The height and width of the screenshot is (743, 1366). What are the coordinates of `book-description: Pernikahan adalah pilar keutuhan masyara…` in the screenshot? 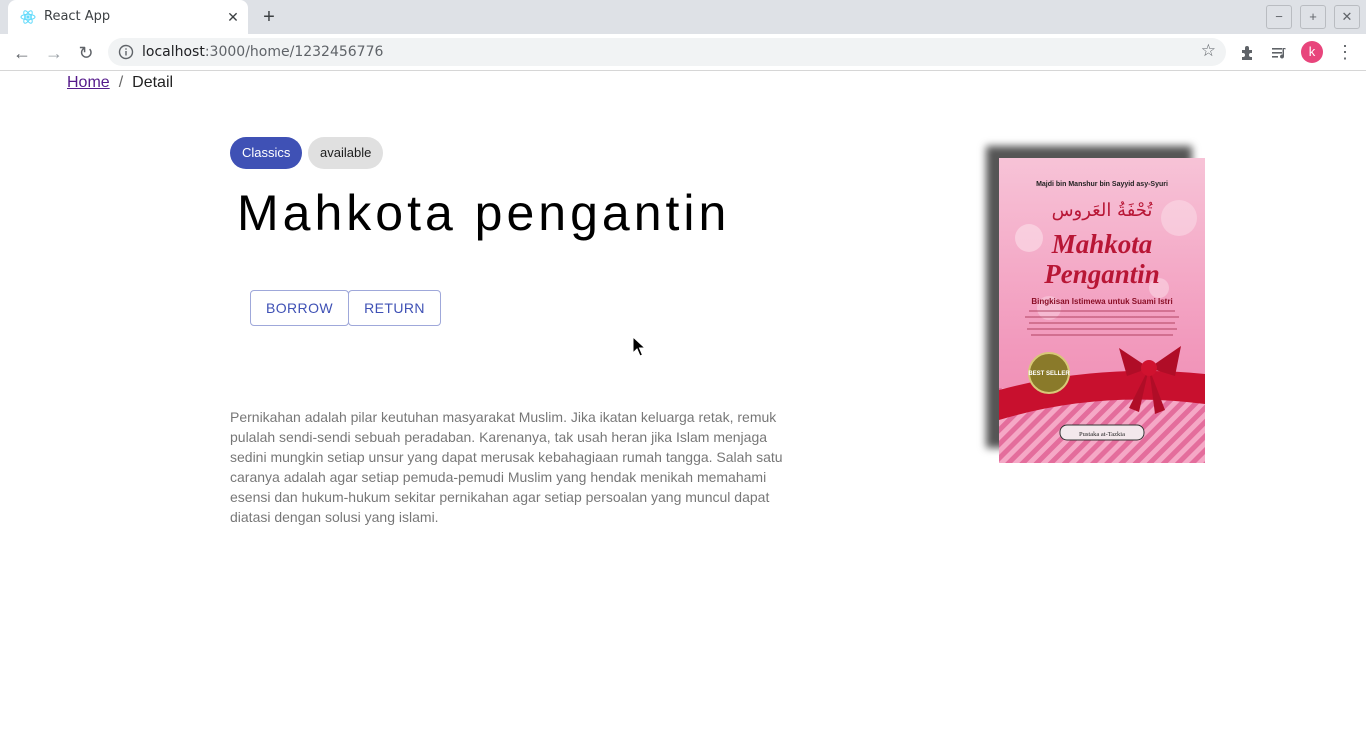 It's located at (506, 467).